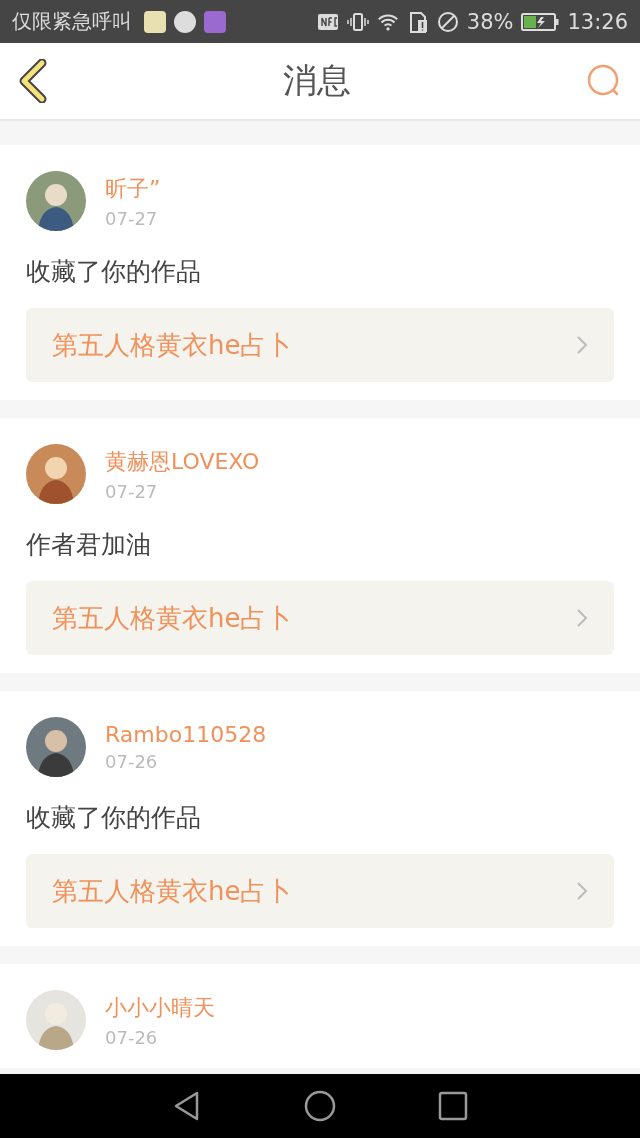 The height and width of the screenshot is (1138, 640). What do you see at coordinates (540, 21) in the screenshot?
I see `battery-icon` at bounding box center [540, 21].